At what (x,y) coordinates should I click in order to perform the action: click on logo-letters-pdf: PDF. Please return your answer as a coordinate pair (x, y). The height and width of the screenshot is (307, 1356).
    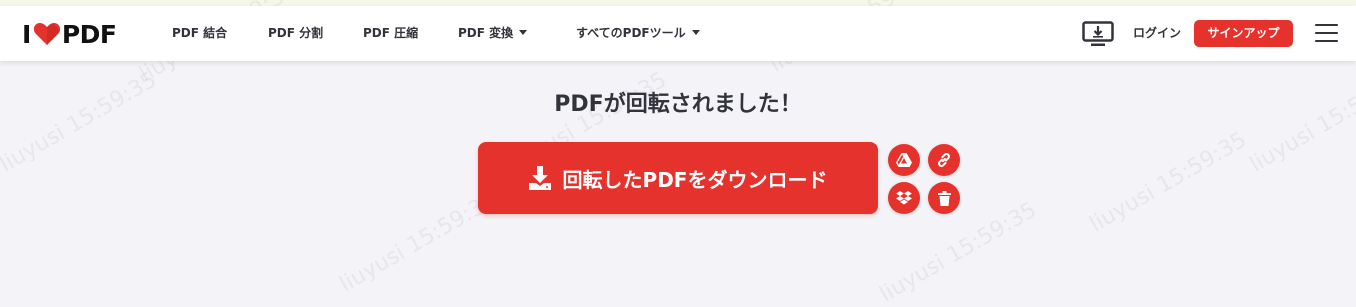
    Looking at the image, I should click on (89, 34).